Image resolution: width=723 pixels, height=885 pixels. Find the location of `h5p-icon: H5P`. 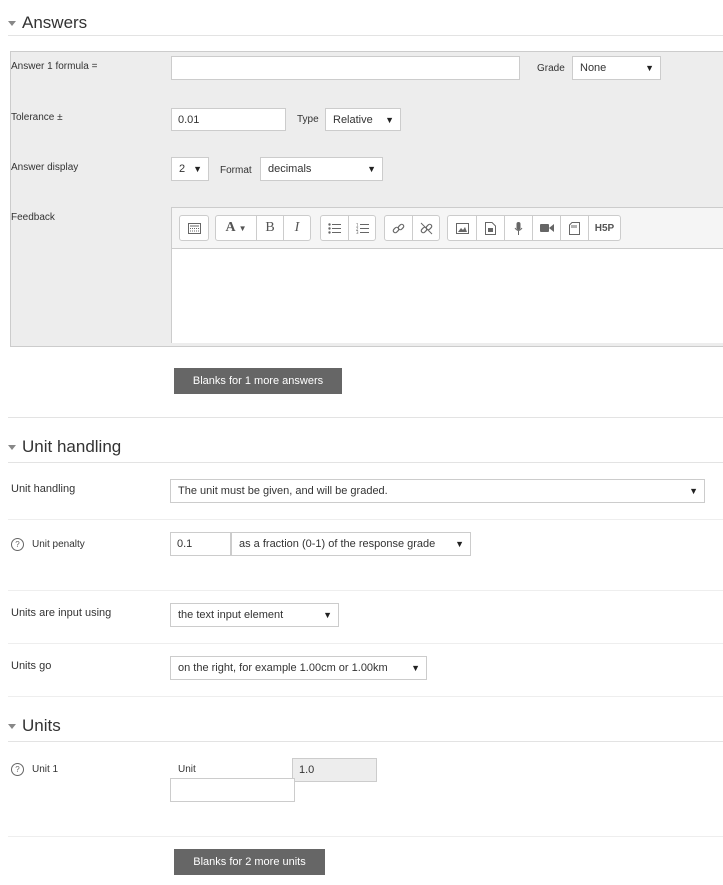

h5p-icon: H5P is located at coordinates (604, 228).